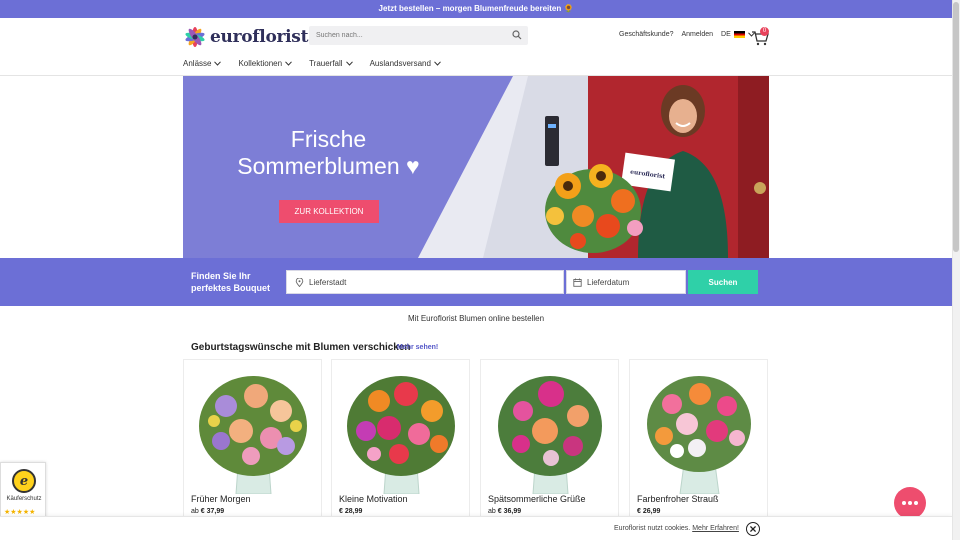 This screenshot has height=540, width=960. I want to click on product-name: Früher Morgen, so click(221, 499).